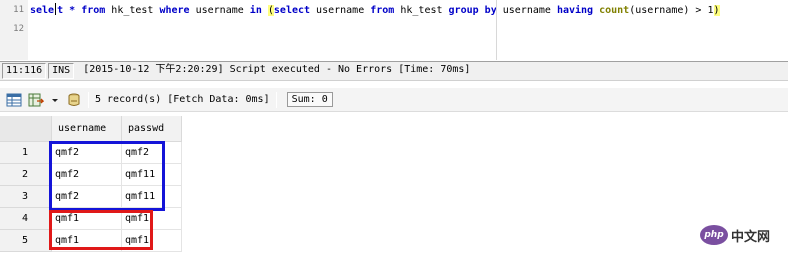  I want to click on text-cursor, so click(56, 9).